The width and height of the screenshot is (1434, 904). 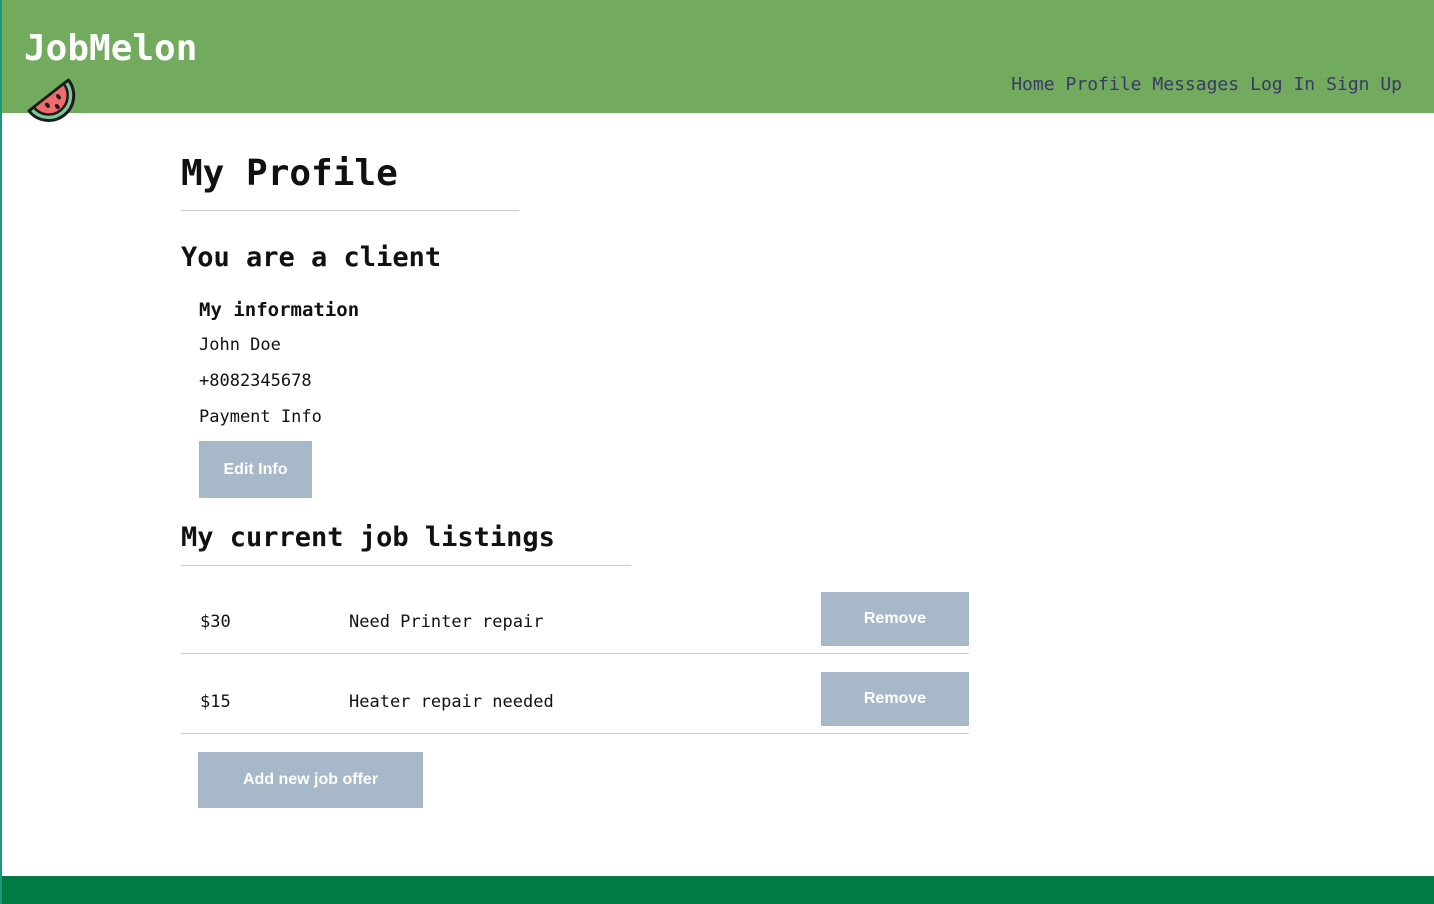 I want to click on payment-info: Payment Info, so click(x=260, y=417).